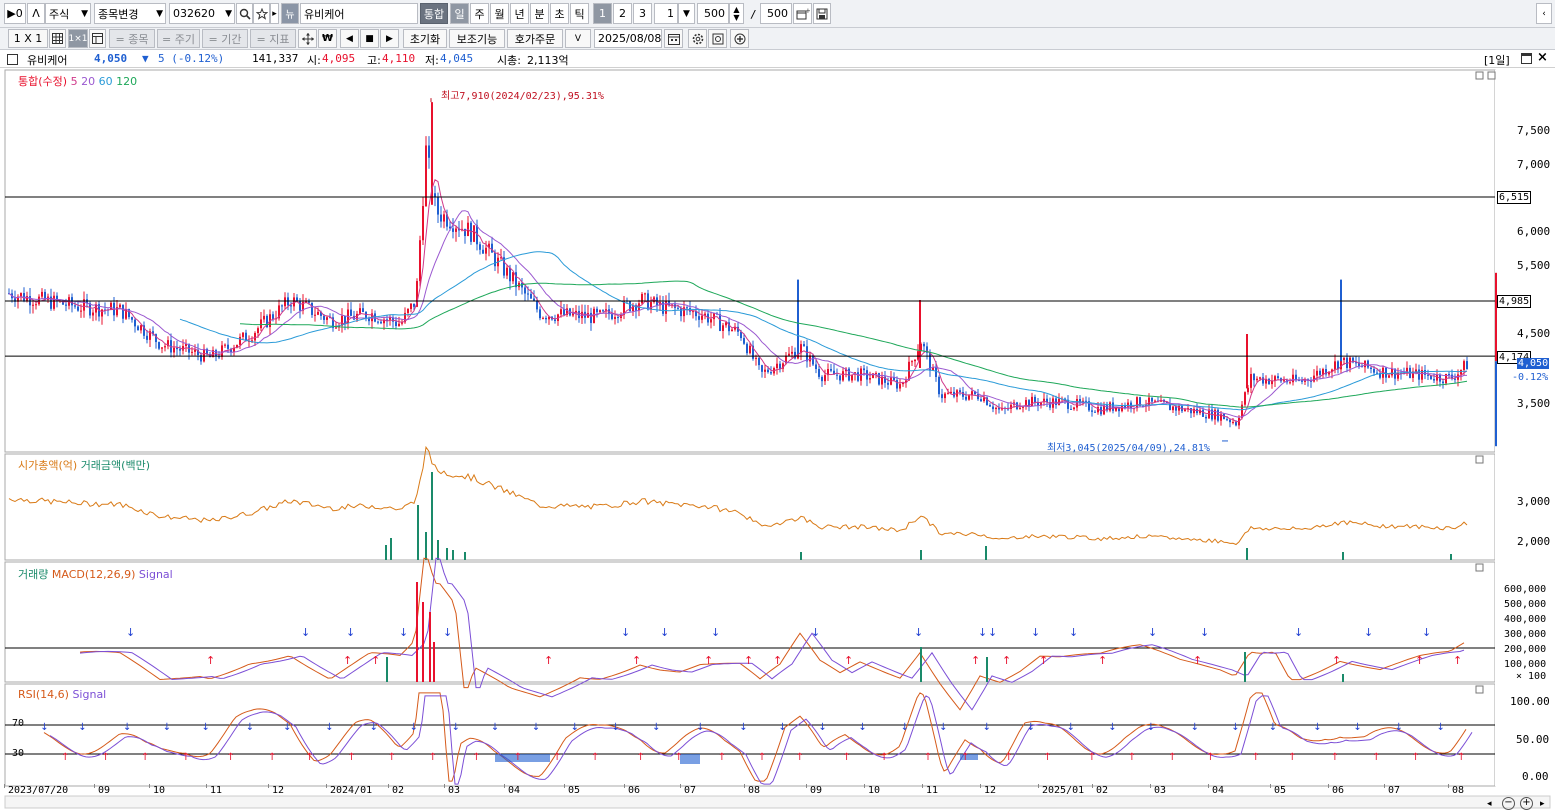 The image size is (1555, 810). I want to click on date-field: 2025/08/08, so click(628, 38).